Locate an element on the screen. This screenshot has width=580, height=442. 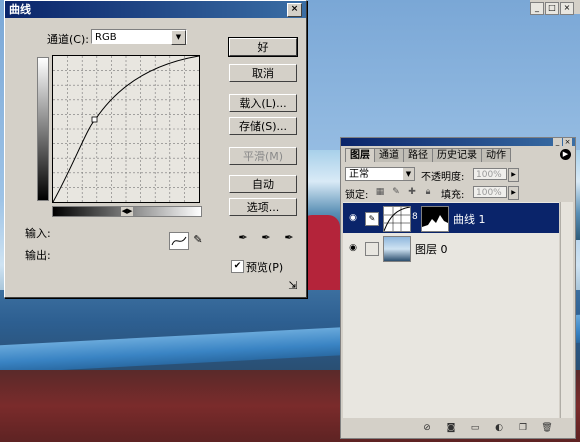
channel-select: RGB ▼ is located at coordinates (139, 37).